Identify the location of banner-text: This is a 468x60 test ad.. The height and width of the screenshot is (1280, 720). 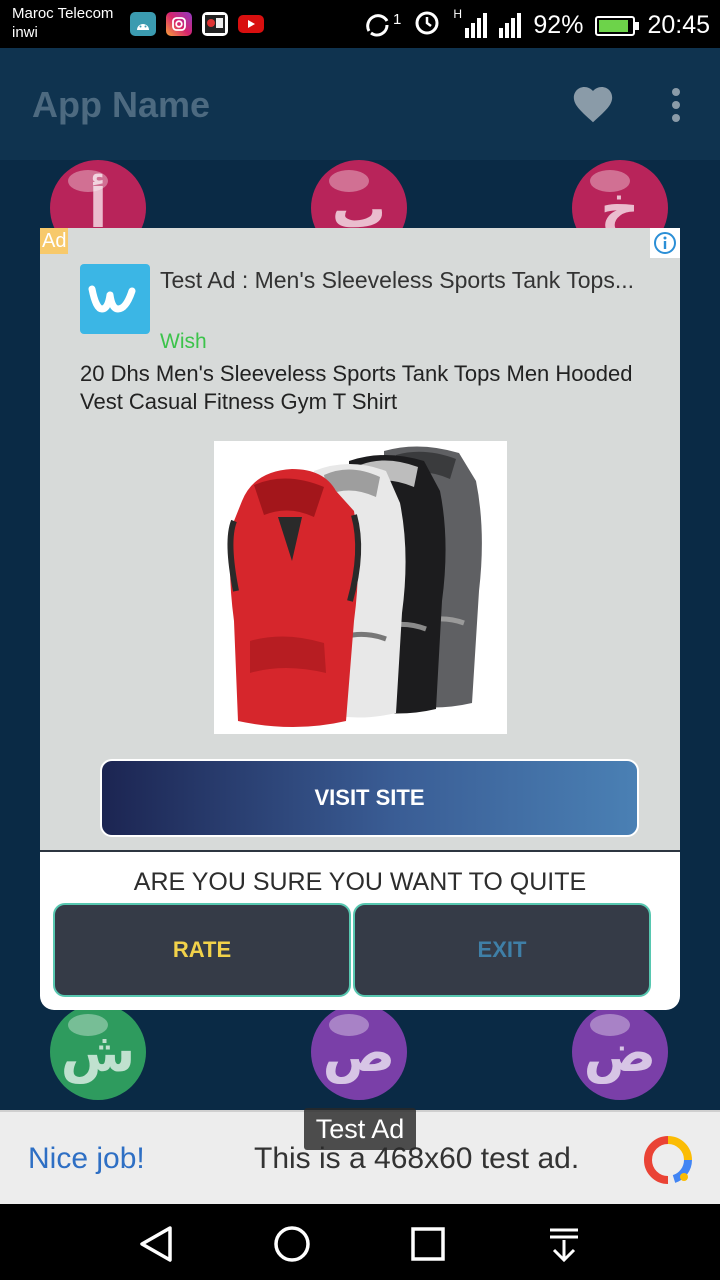
(417, 1158).